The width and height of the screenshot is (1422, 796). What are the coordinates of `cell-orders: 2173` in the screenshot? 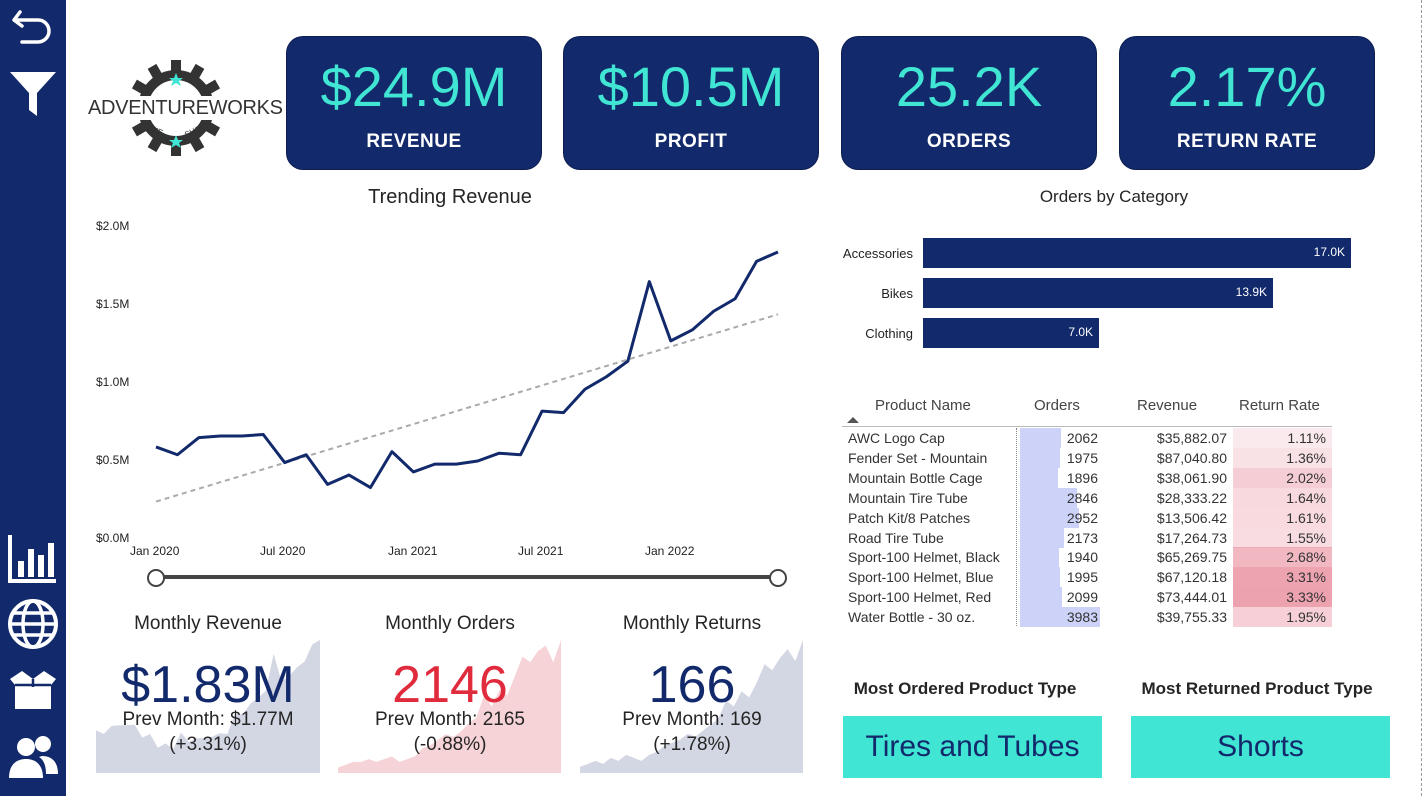 It's located at (1082, 537).